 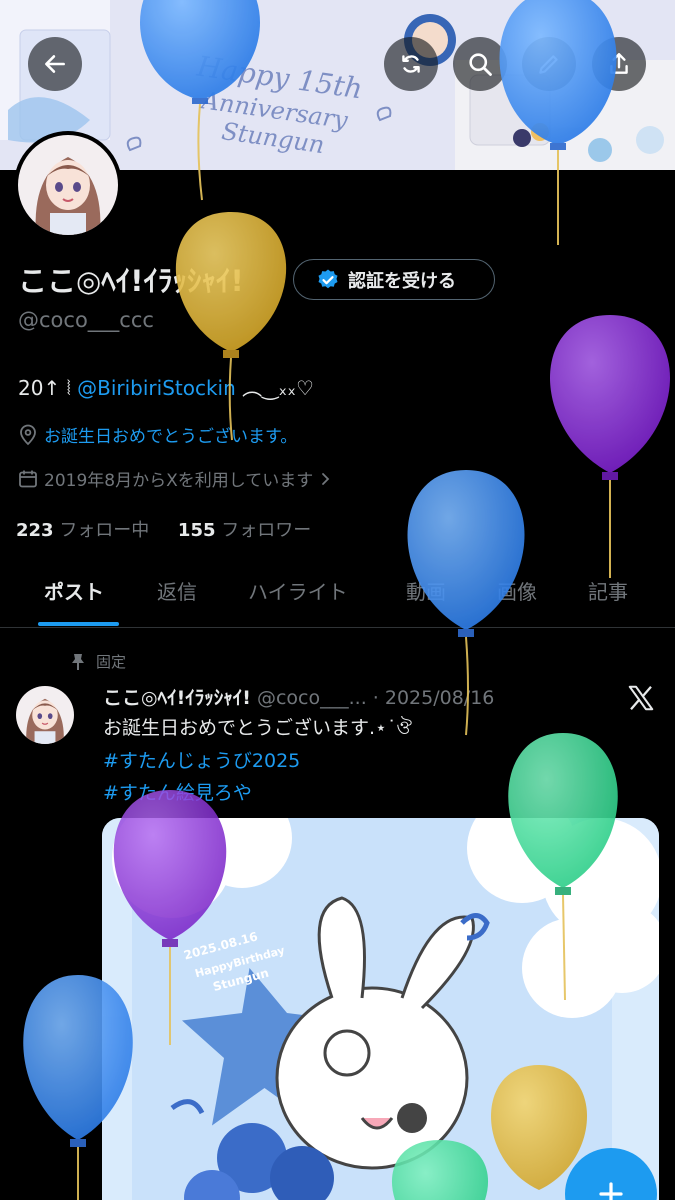 I want to click on plus-icon, so click(x=611, y=1191).